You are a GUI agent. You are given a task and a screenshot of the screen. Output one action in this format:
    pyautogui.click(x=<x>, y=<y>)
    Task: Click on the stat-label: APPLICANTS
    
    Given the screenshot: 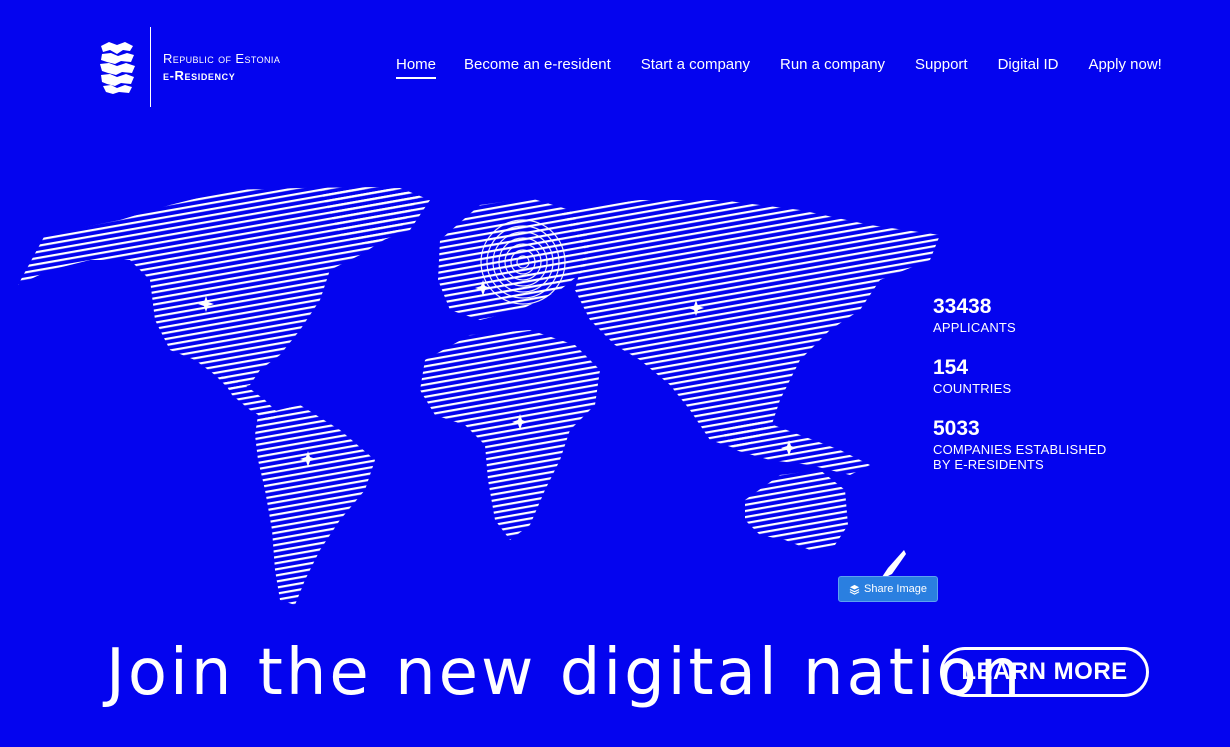 What is the action you would take?
    pyautogui.click(x=974, y=327)
    